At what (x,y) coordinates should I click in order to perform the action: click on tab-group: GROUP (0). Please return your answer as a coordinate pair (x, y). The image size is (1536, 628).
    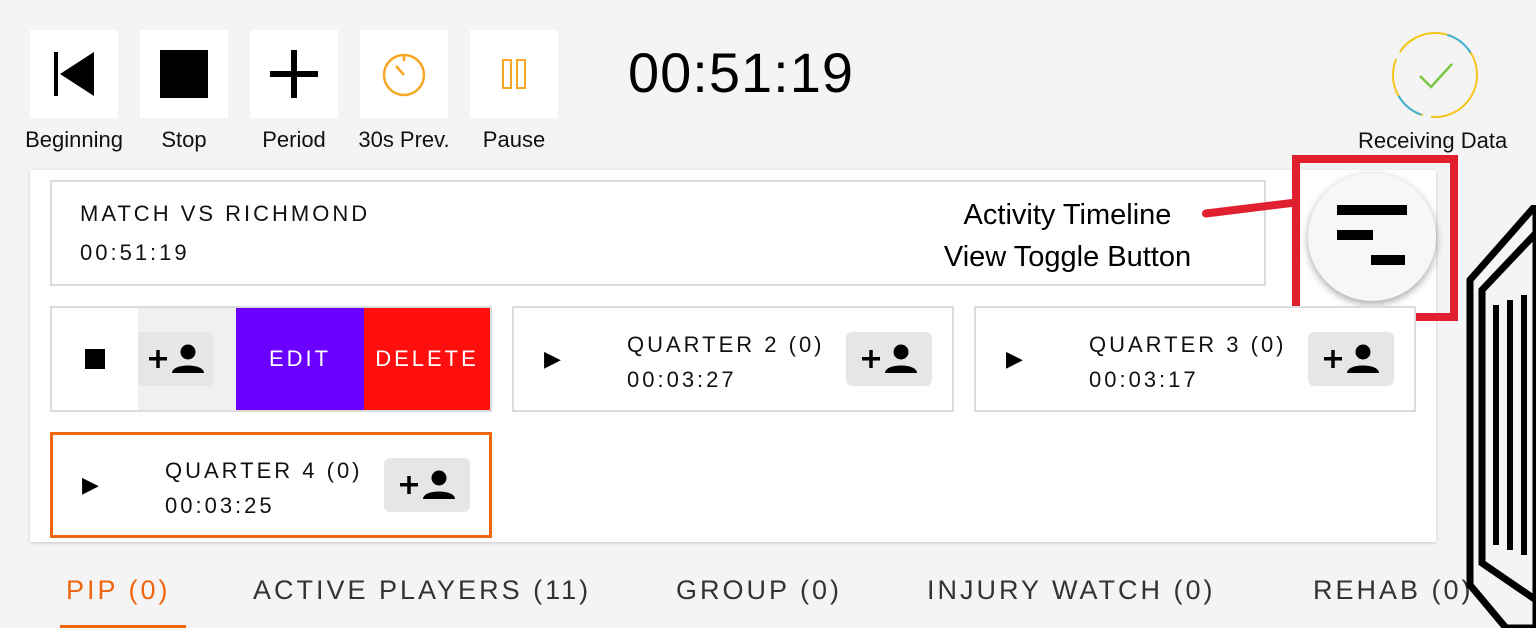
    Looking at the image, I should click on (759, 590).